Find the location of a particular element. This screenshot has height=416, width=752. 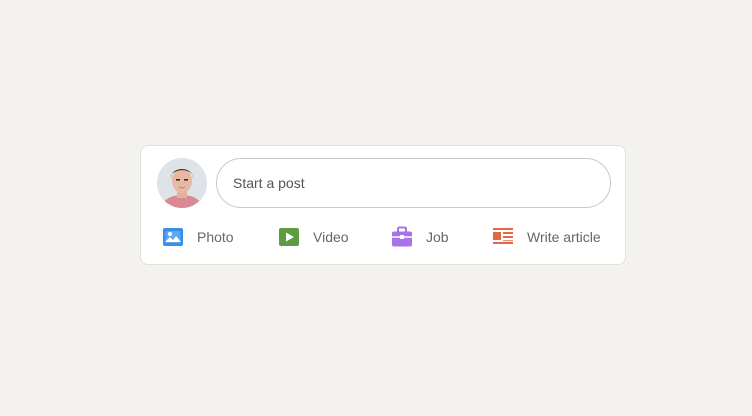

job-button: Job is located at coordinates (419, 237).